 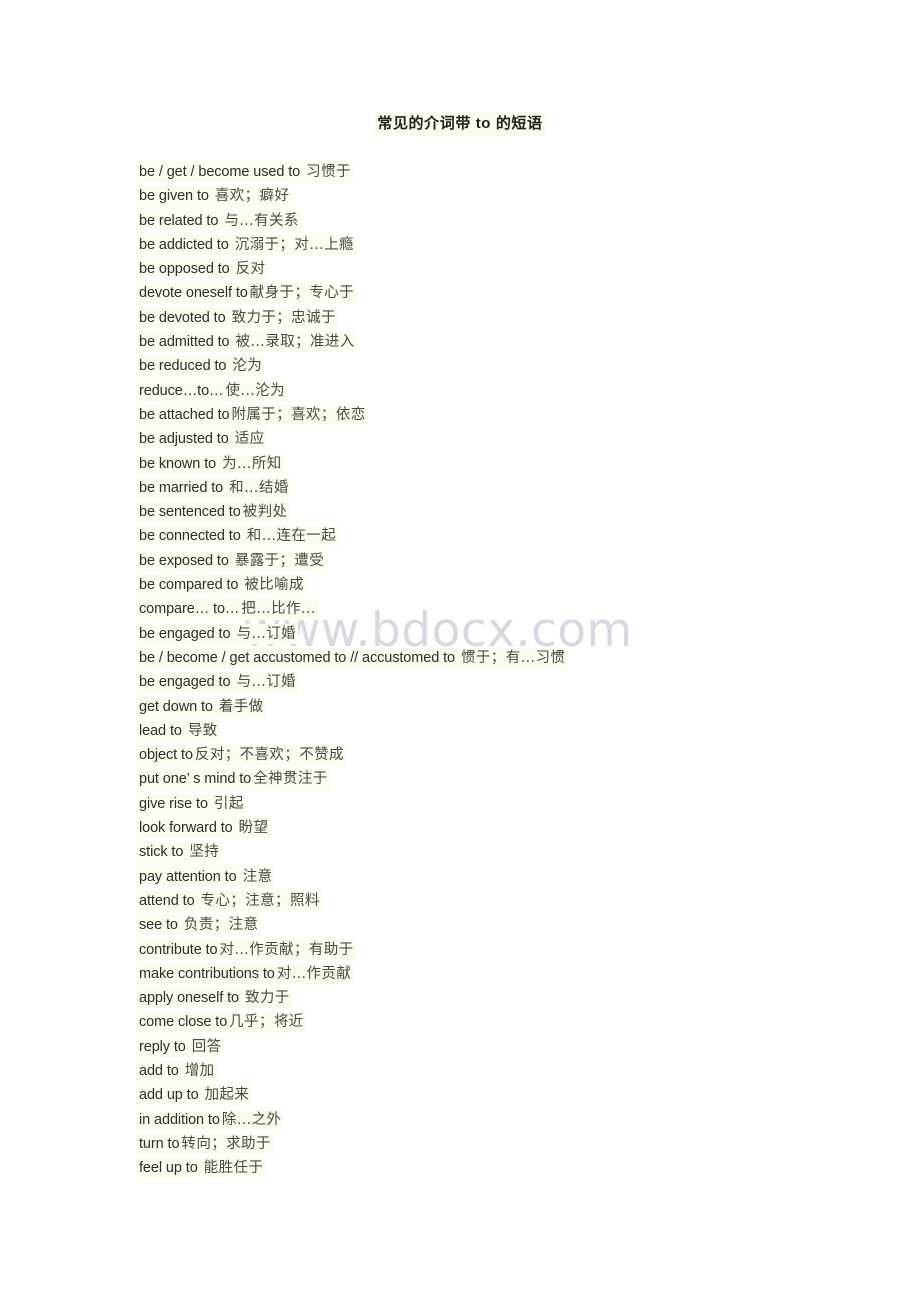 What do you see at coordinates (487, 974) in the screenshot?
I see `phrase-row: make contributions to 对…作贡献` at bounding box center [487, 974].